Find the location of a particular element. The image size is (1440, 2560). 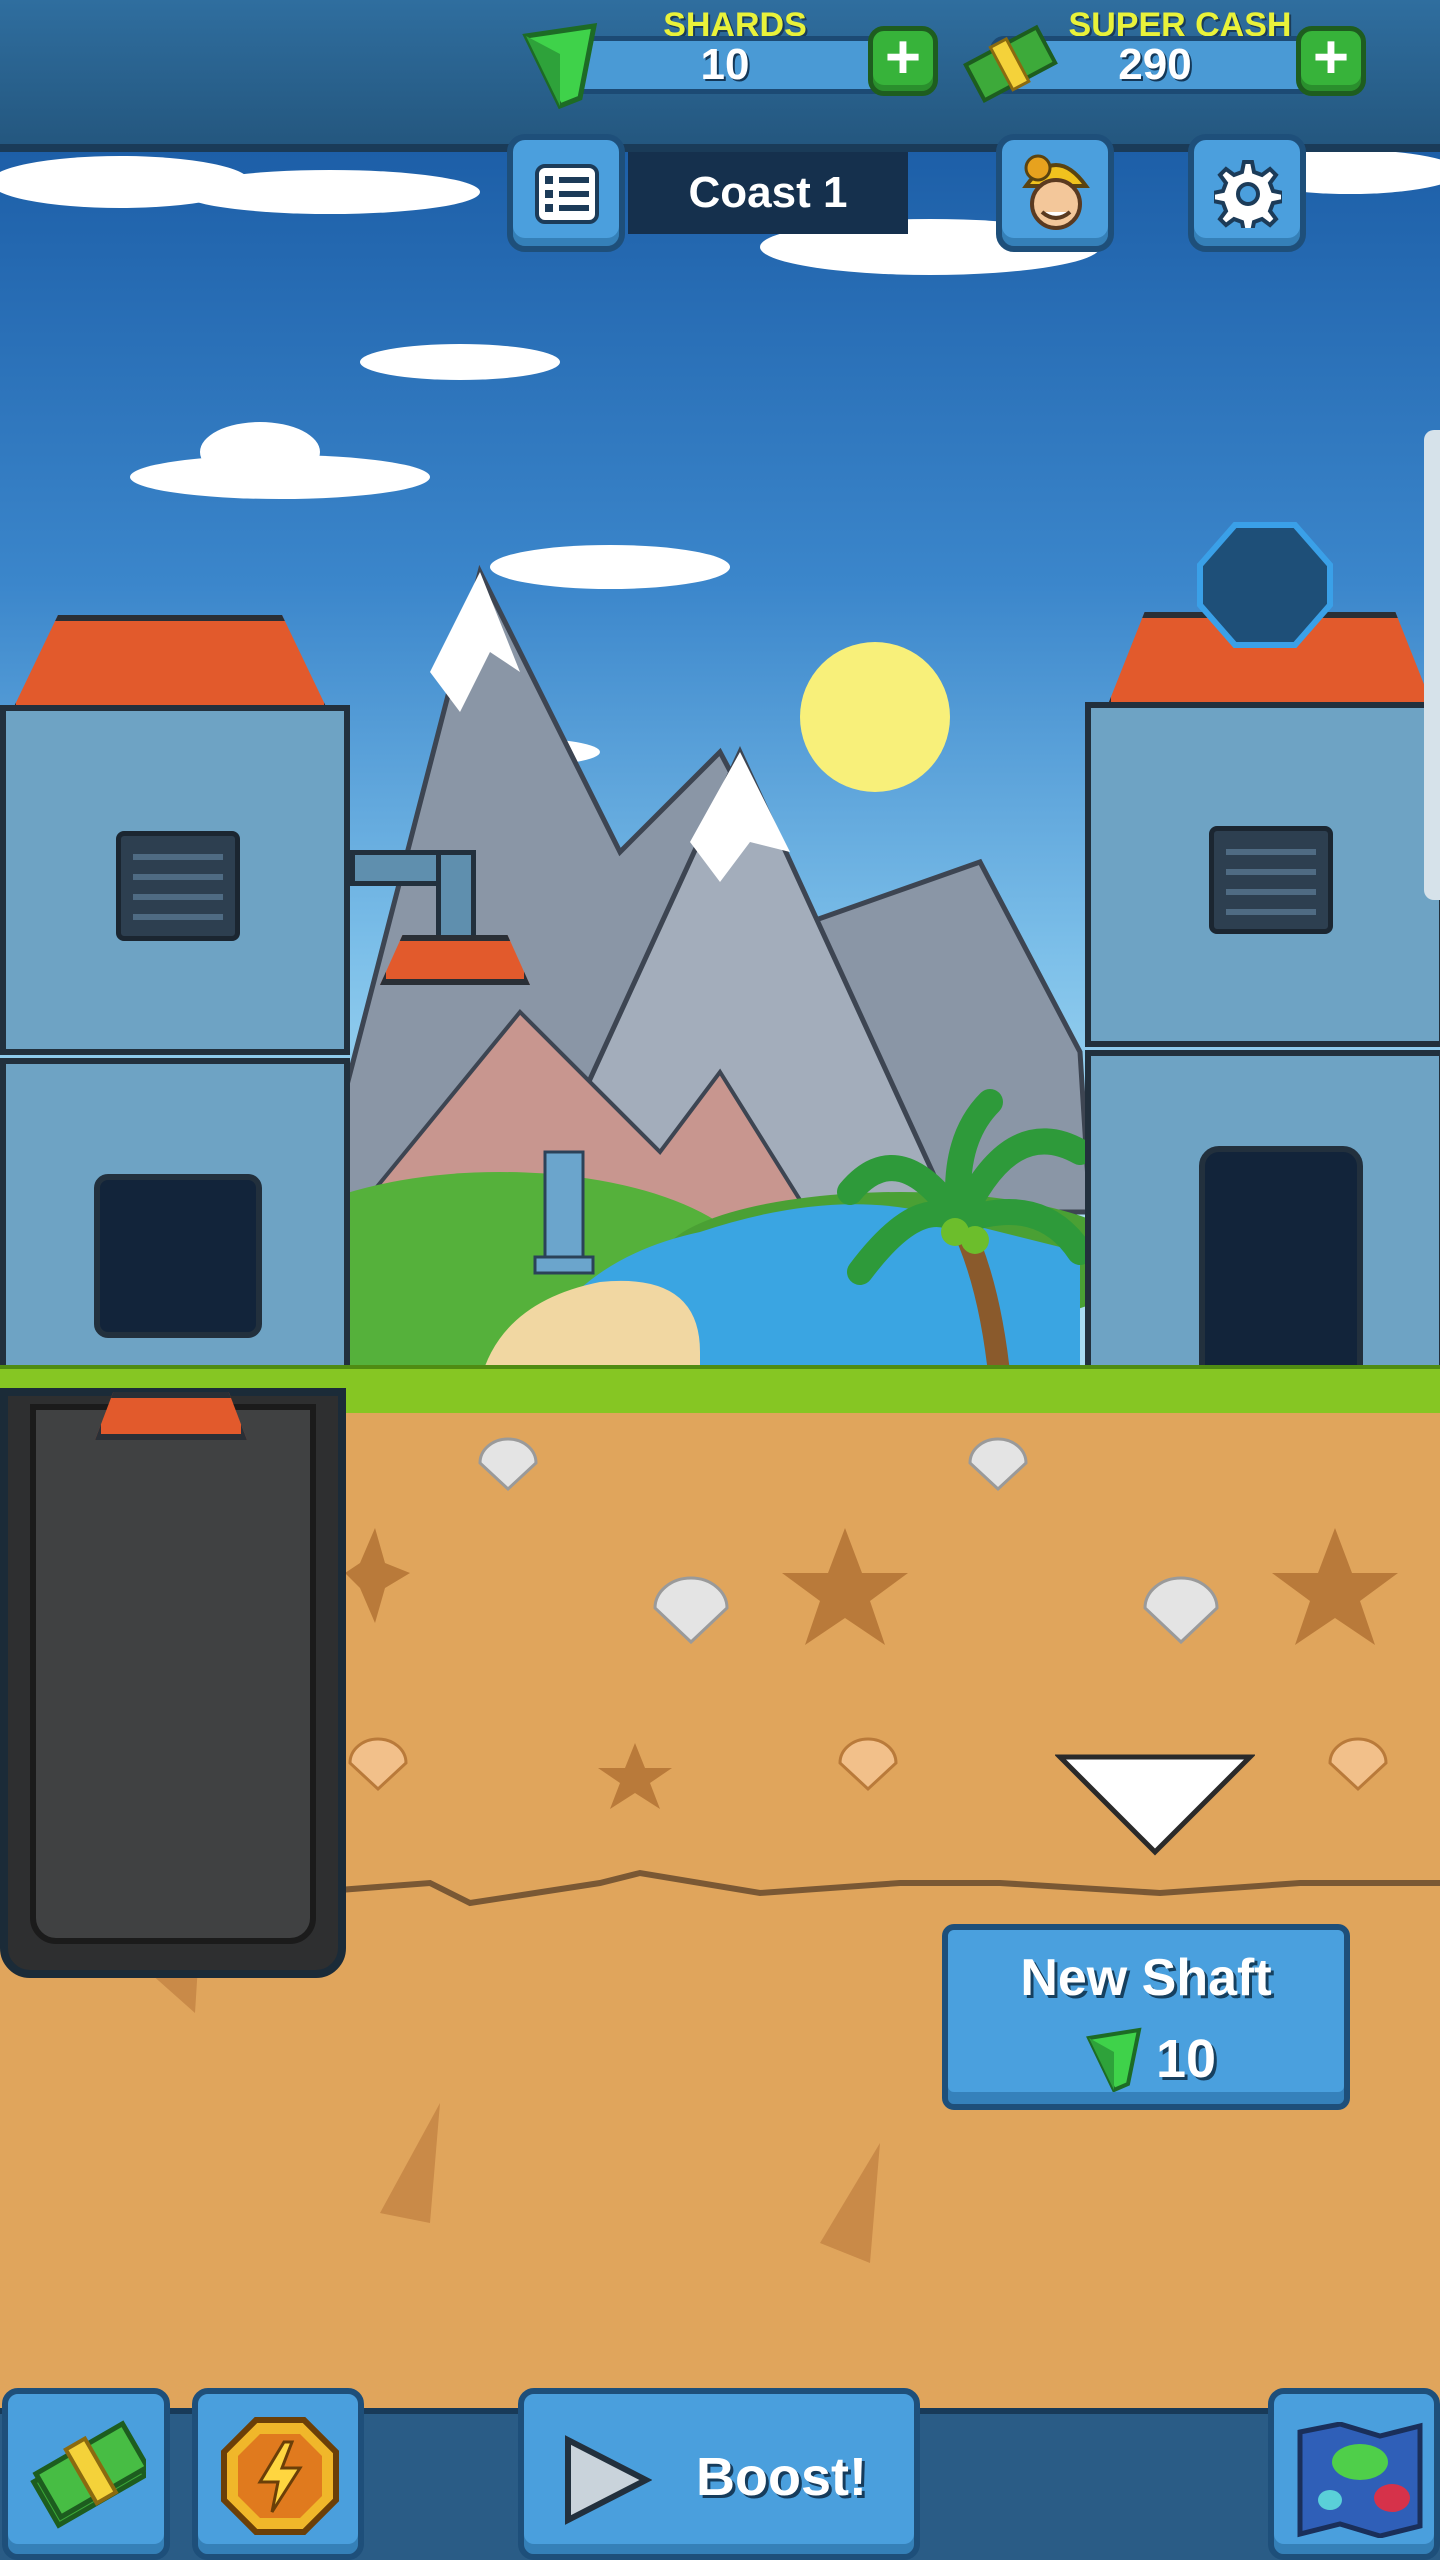

warehouse-upper is located at coordinates (175, 880).